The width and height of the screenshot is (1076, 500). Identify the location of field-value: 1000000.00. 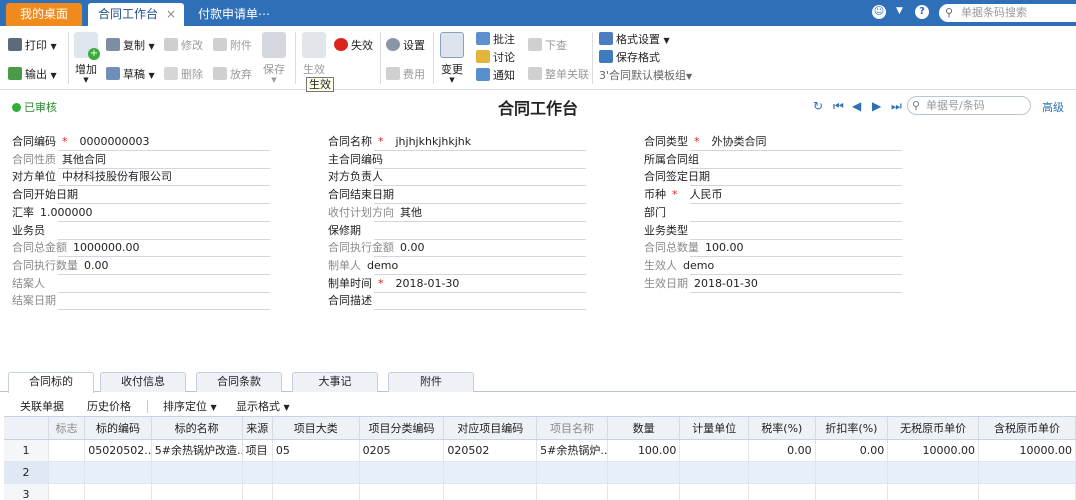
(106, 248).